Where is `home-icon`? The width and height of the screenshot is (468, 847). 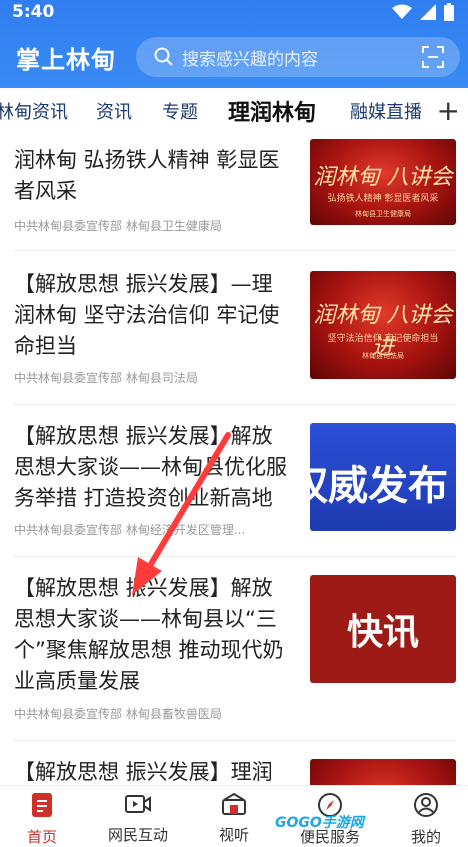 home-icon is located at coordinates (42, 805).